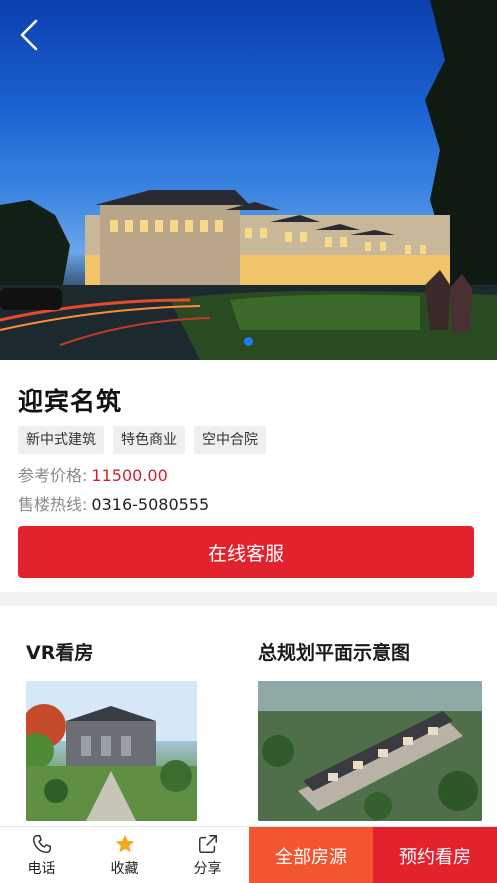  What do you see at coordinates (311, 855) in the screenshot?
I see `all-listings-button: 全部房源` at bounding box center [311, 855].